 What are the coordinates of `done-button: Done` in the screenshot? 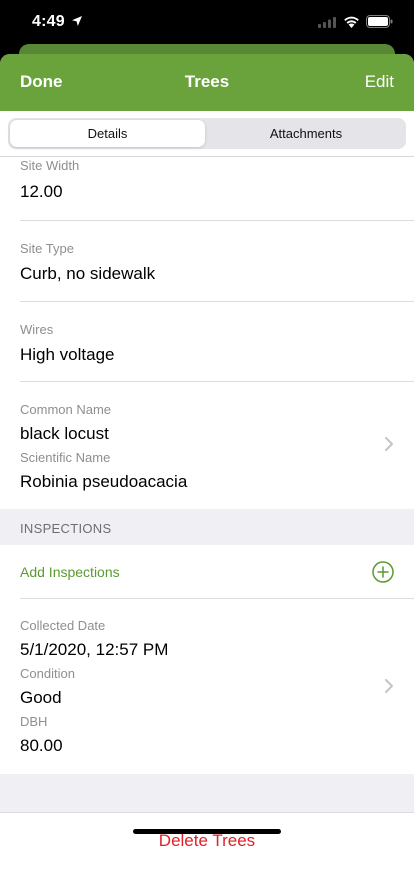 It's located at (41, 82).